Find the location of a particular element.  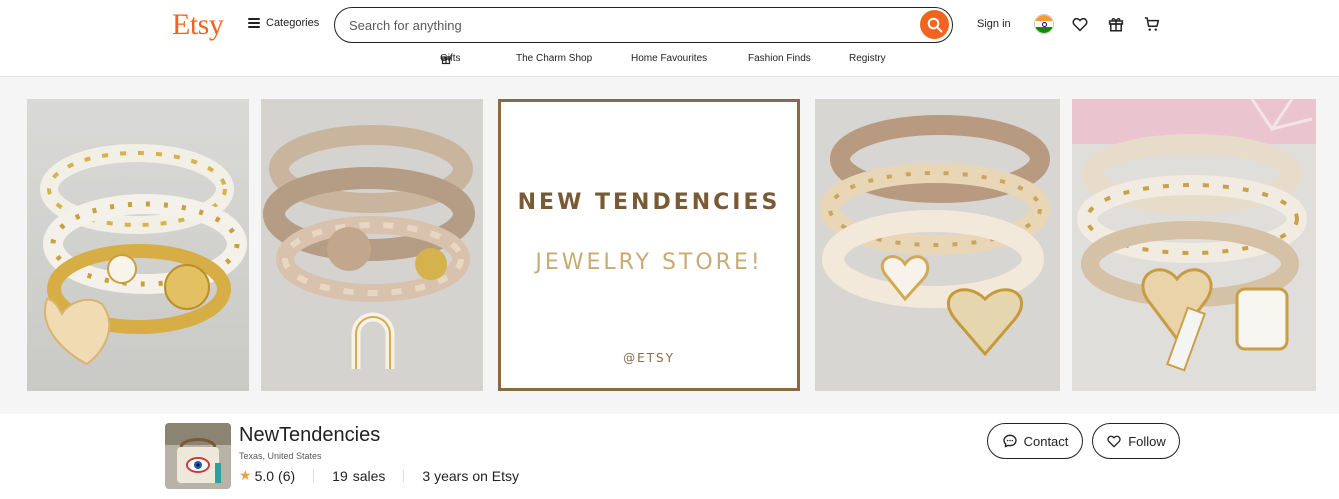

region-flag-button is located at coordinates (1044, 24).